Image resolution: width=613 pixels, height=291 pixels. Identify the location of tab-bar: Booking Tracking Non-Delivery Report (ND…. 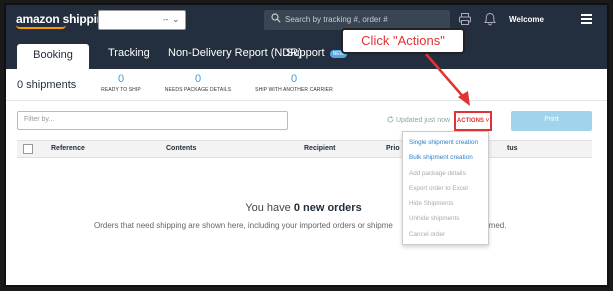
(306, 52).